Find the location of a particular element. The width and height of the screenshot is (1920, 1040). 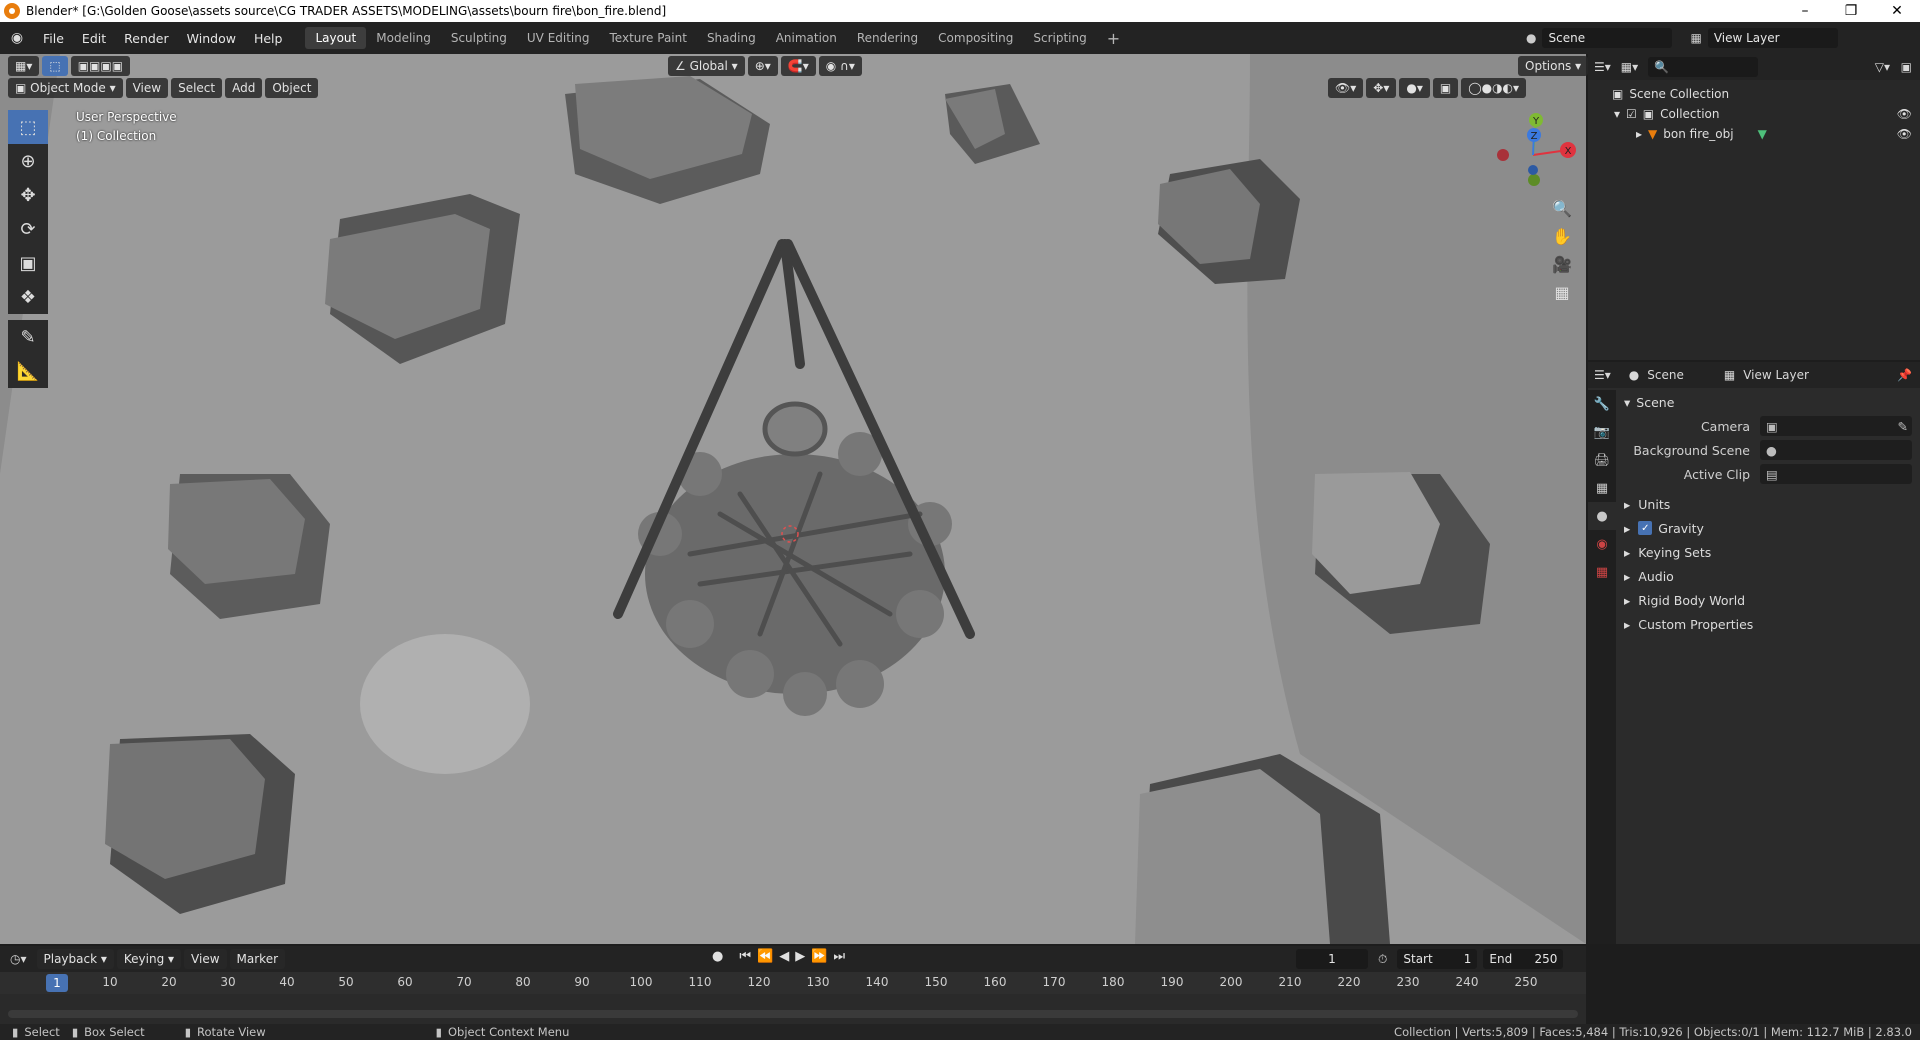

options-dropdown: Options ▾ is located at coordinates (1553, 66).